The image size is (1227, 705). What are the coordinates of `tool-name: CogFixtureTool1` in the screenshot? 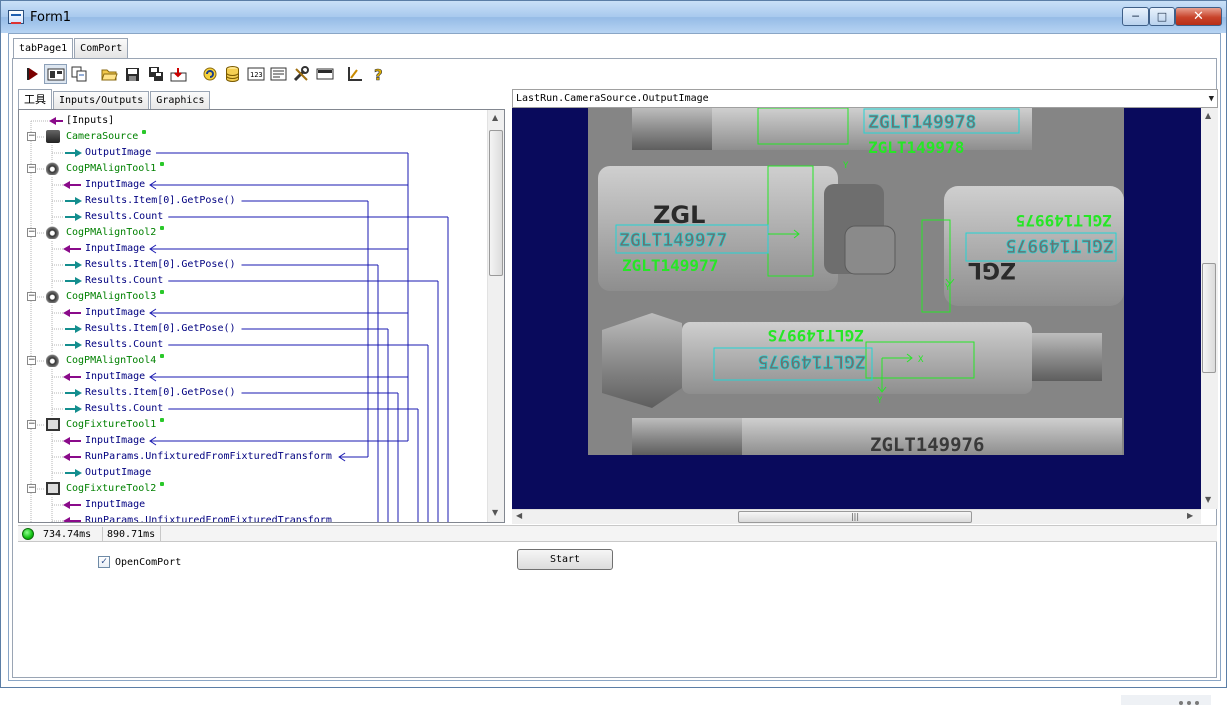 It's located at (111, 424).